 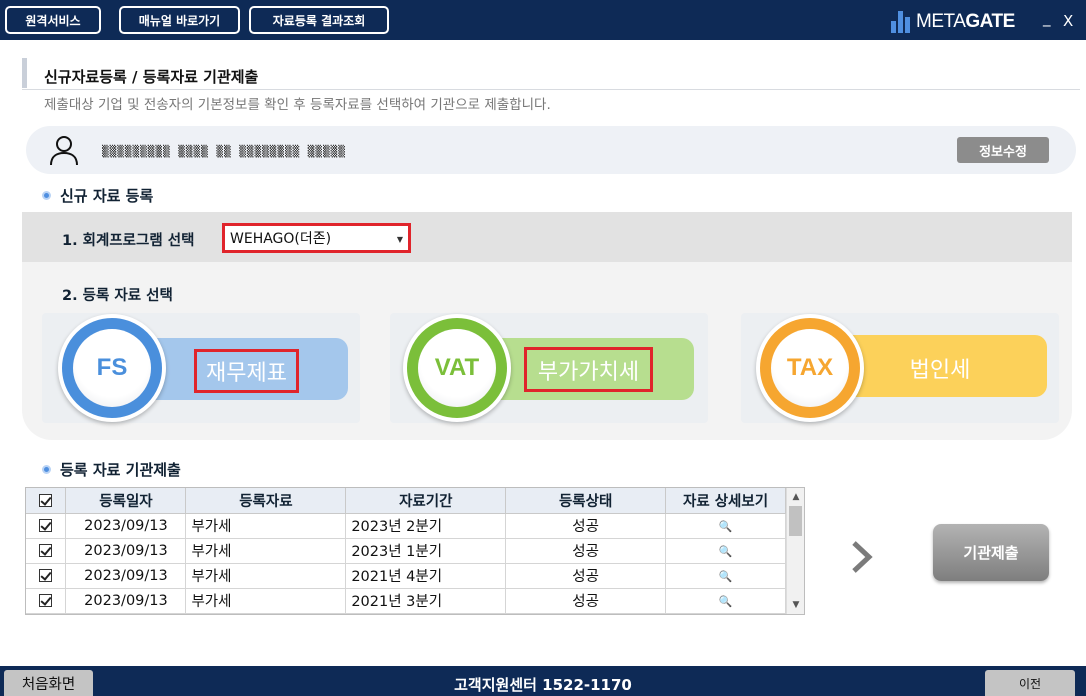 I want to click on metagate-logo: METAGATE, so click(x=953, y=22).